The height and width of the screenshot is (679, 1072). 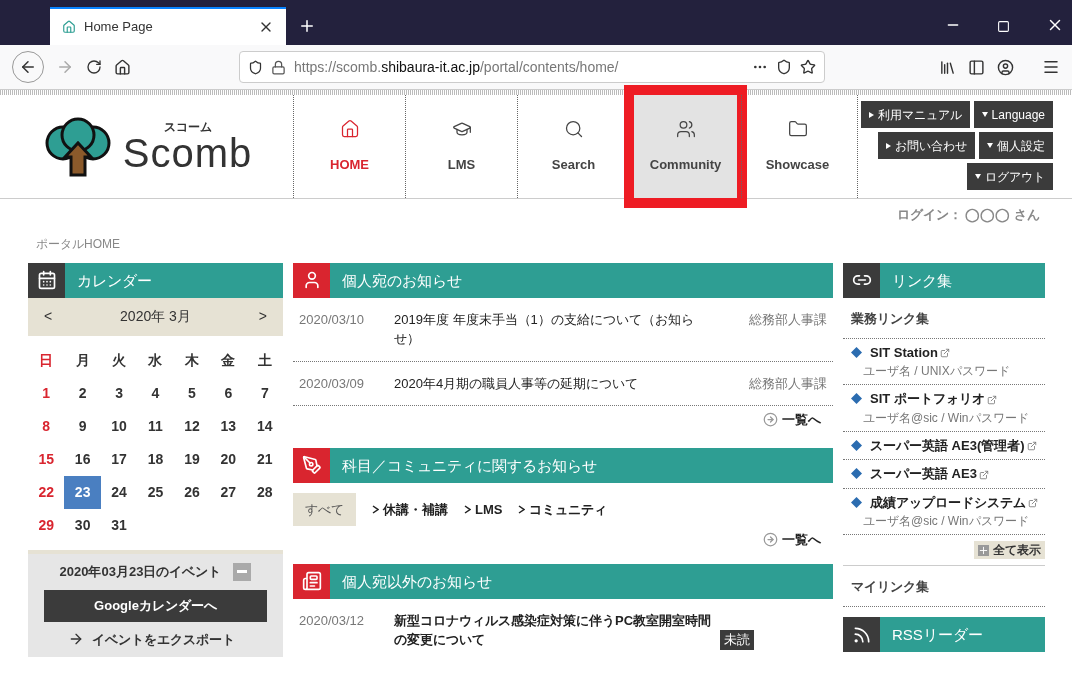 What do you see at coordinates (307, 26) in the screenshot?
I see `new-tab-icon` at bounding box center [307, 26].